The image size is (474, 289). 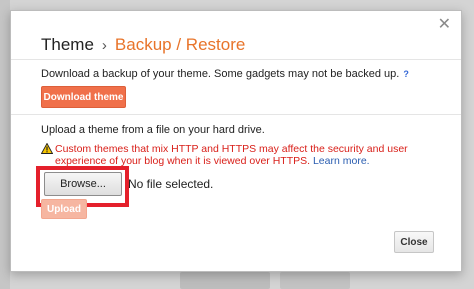 What do you see at coordinates (5, 144) in the screenshot?
I see `background-sidebar` at bounding box center [5, 144].